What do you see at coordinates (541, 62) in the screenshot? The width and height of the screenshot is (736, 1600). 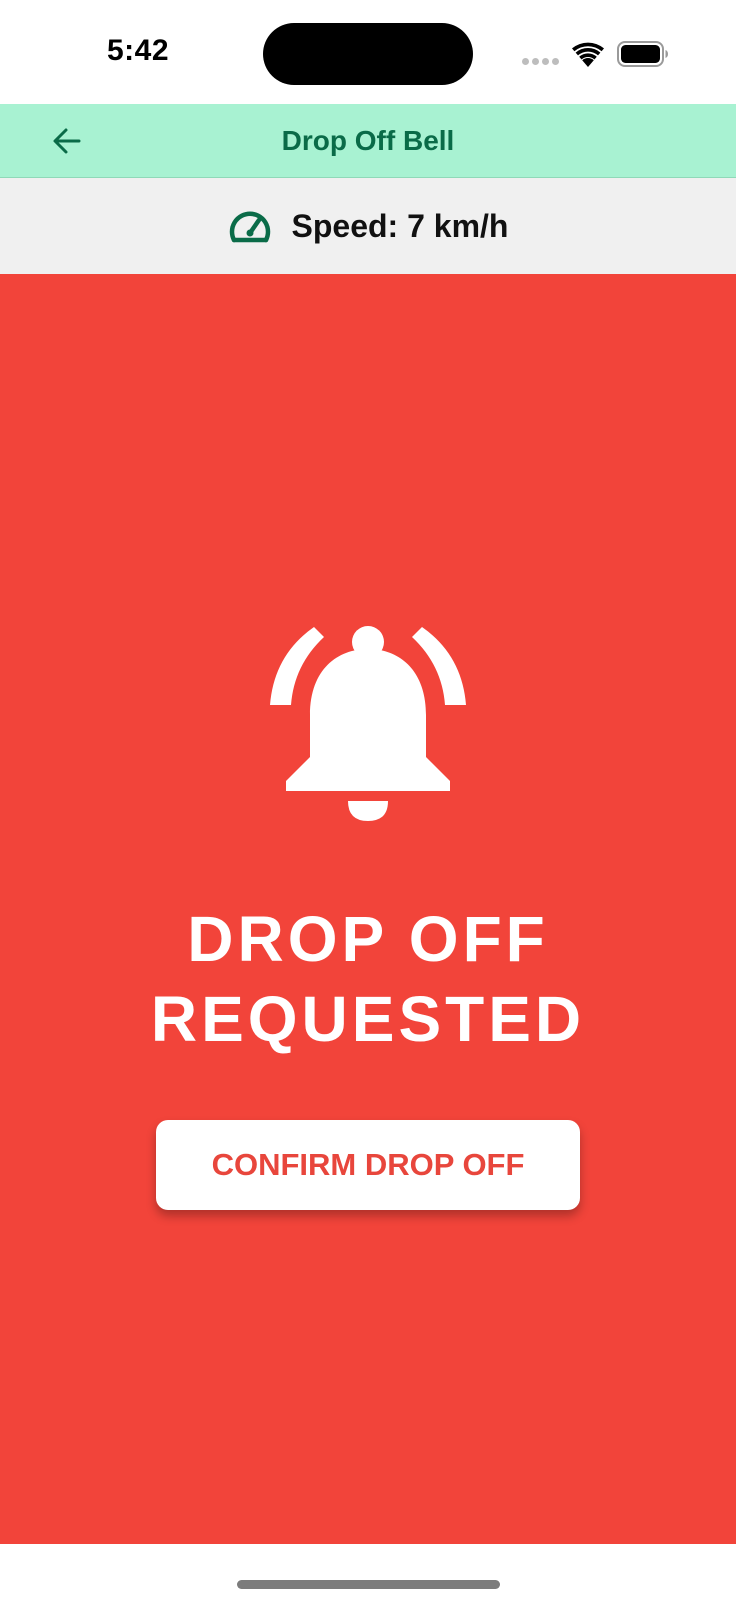 I see `cellular-signal-icon` at bounding box center [541, 62].